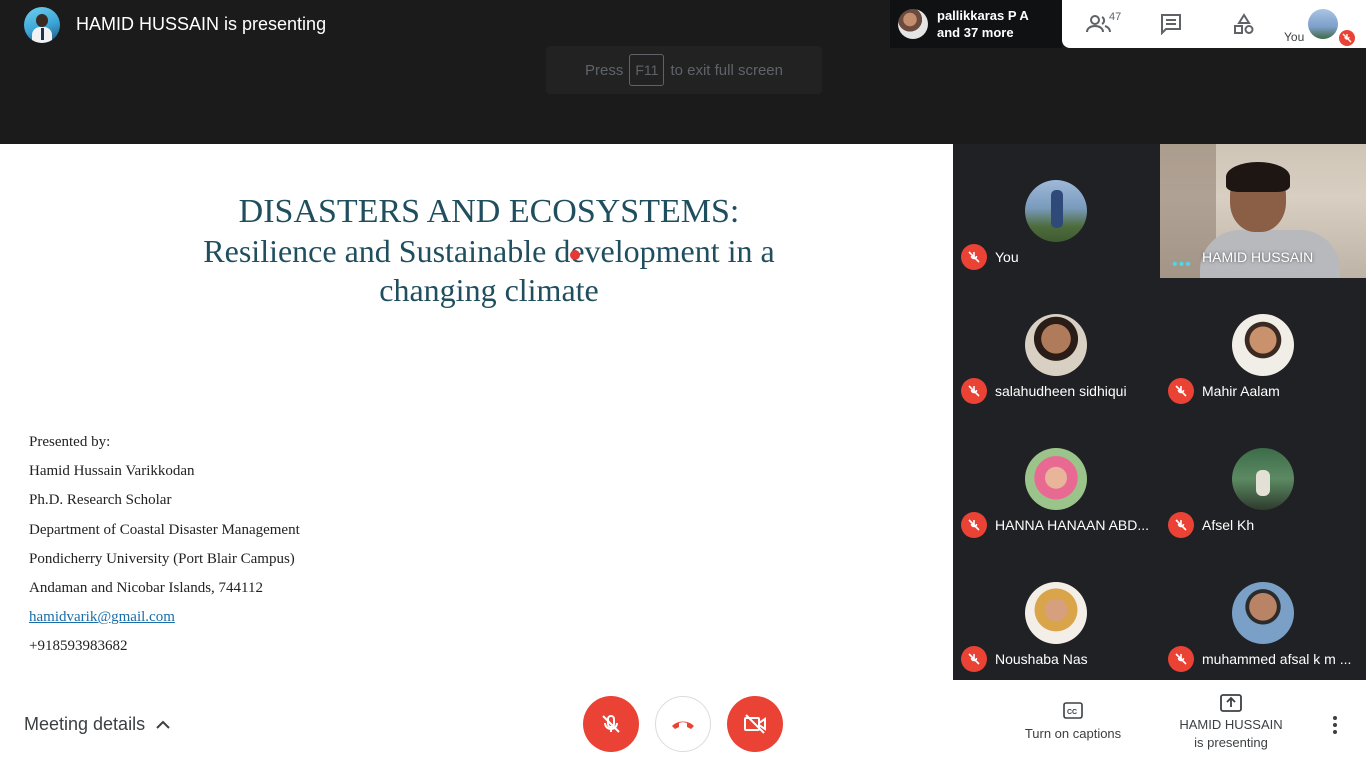 The image size is (1366, 768). I want to click on presenter-email-link: hamidvarik@gmail.com, so click(164, 623).